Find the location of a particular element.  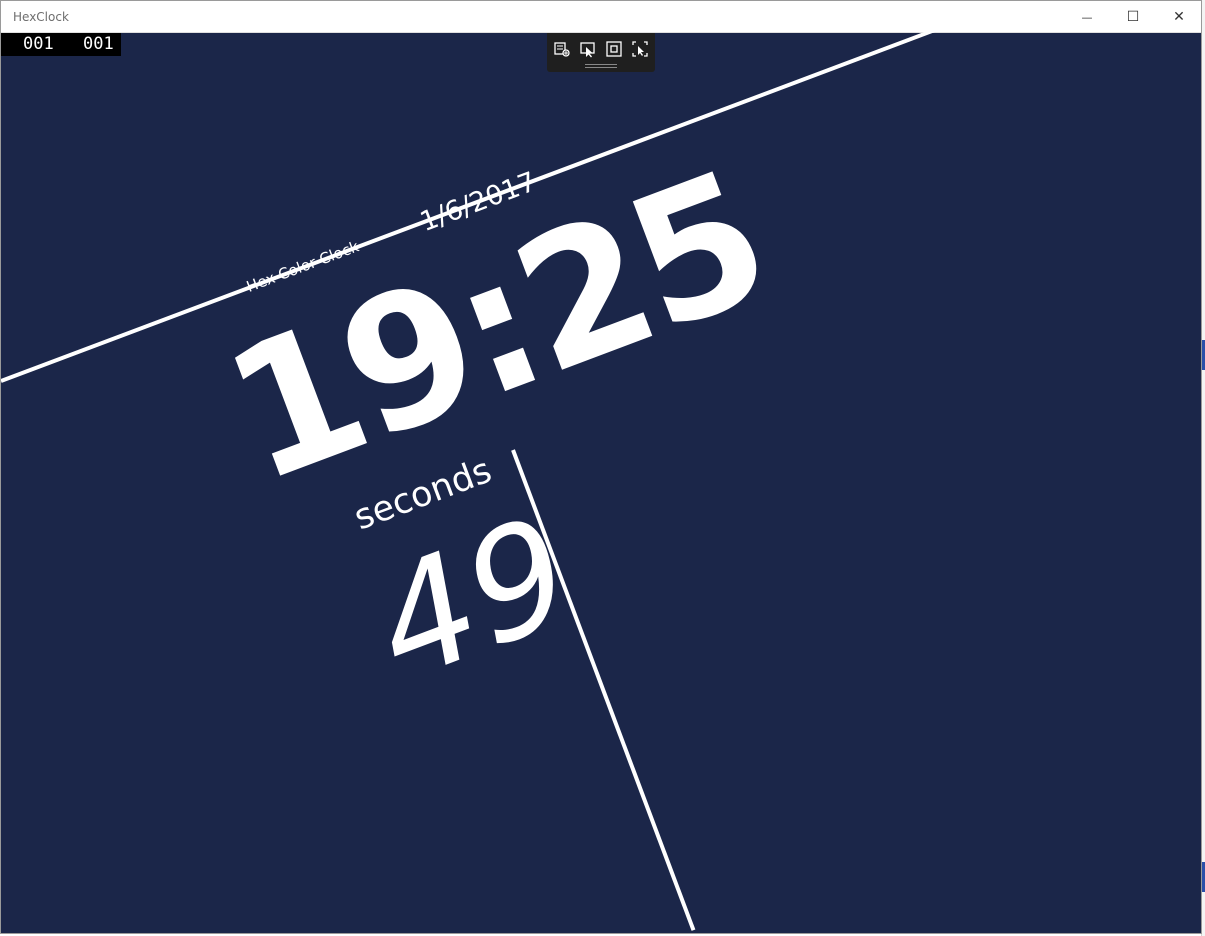

close-button: ✕ is located at coordinates (1178, 17).